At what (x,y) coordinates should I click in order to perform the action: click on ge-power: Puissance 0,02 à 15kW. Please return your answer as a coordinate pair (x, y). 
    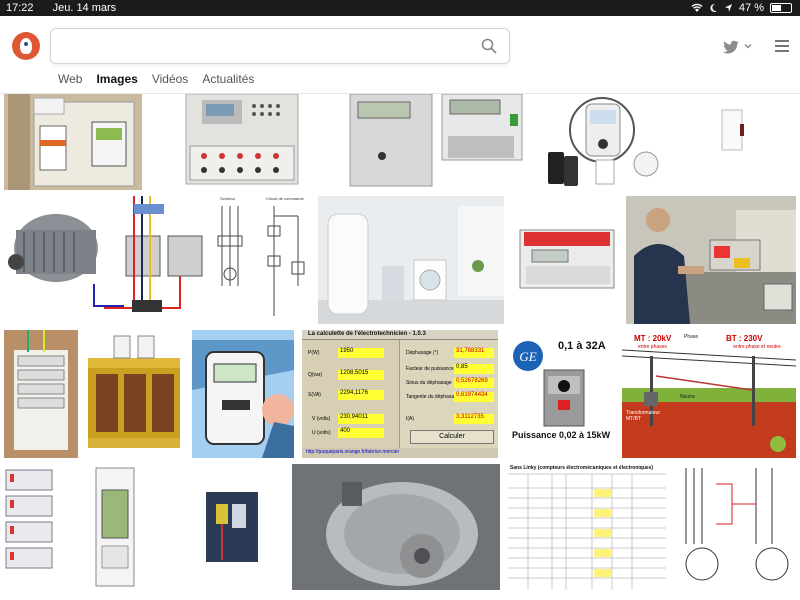
    Looking at the image, I should click on (561, 435).